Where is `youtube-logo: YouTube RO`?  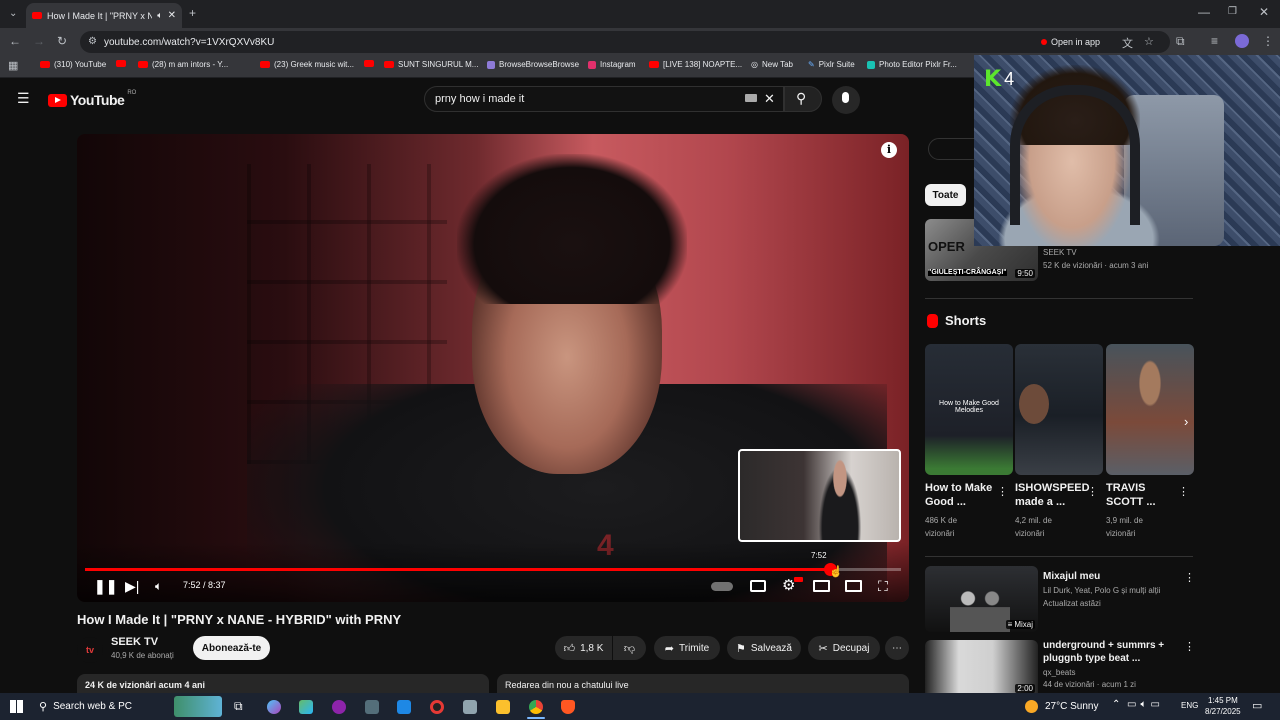 youtube-logo: YouTube RO is located at coordinates (92, 99).